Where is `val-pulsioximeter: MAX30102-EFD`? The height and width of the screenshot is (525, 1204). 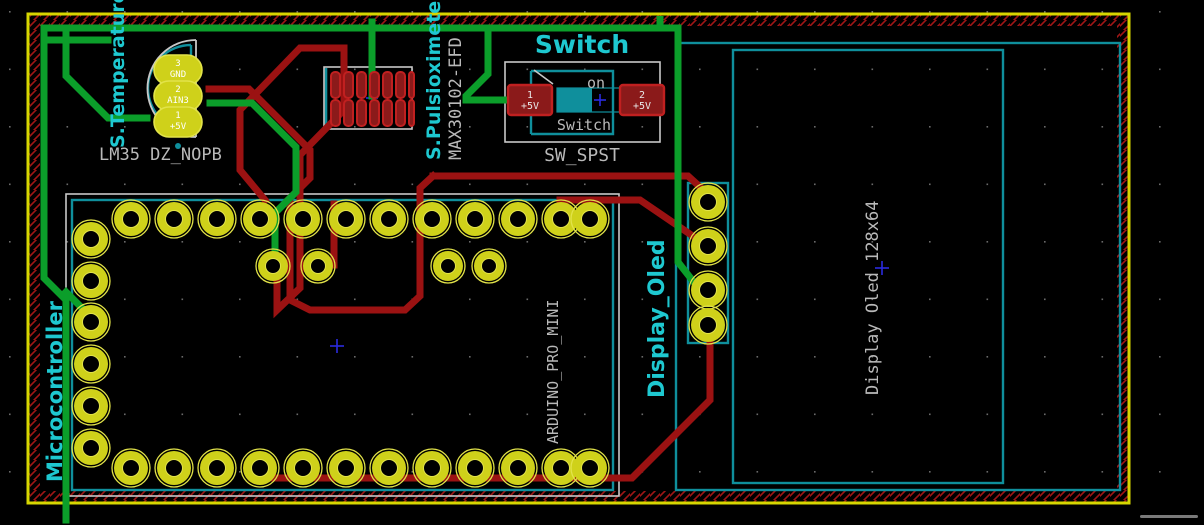 val-pulsioximeter: MAX30102-EFD is located at coordinates (456, 98).